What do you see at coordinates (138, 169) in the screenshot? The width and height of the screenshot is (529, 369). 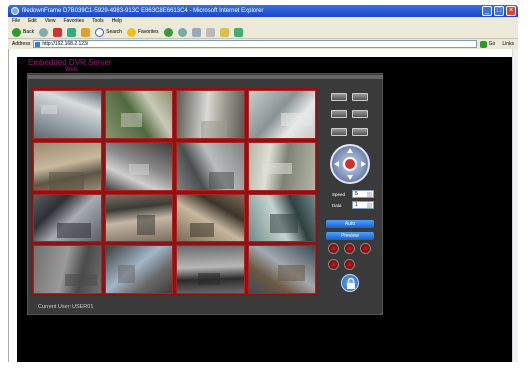 I see `camera-scene-corridor` at bounding box center [138, 169].